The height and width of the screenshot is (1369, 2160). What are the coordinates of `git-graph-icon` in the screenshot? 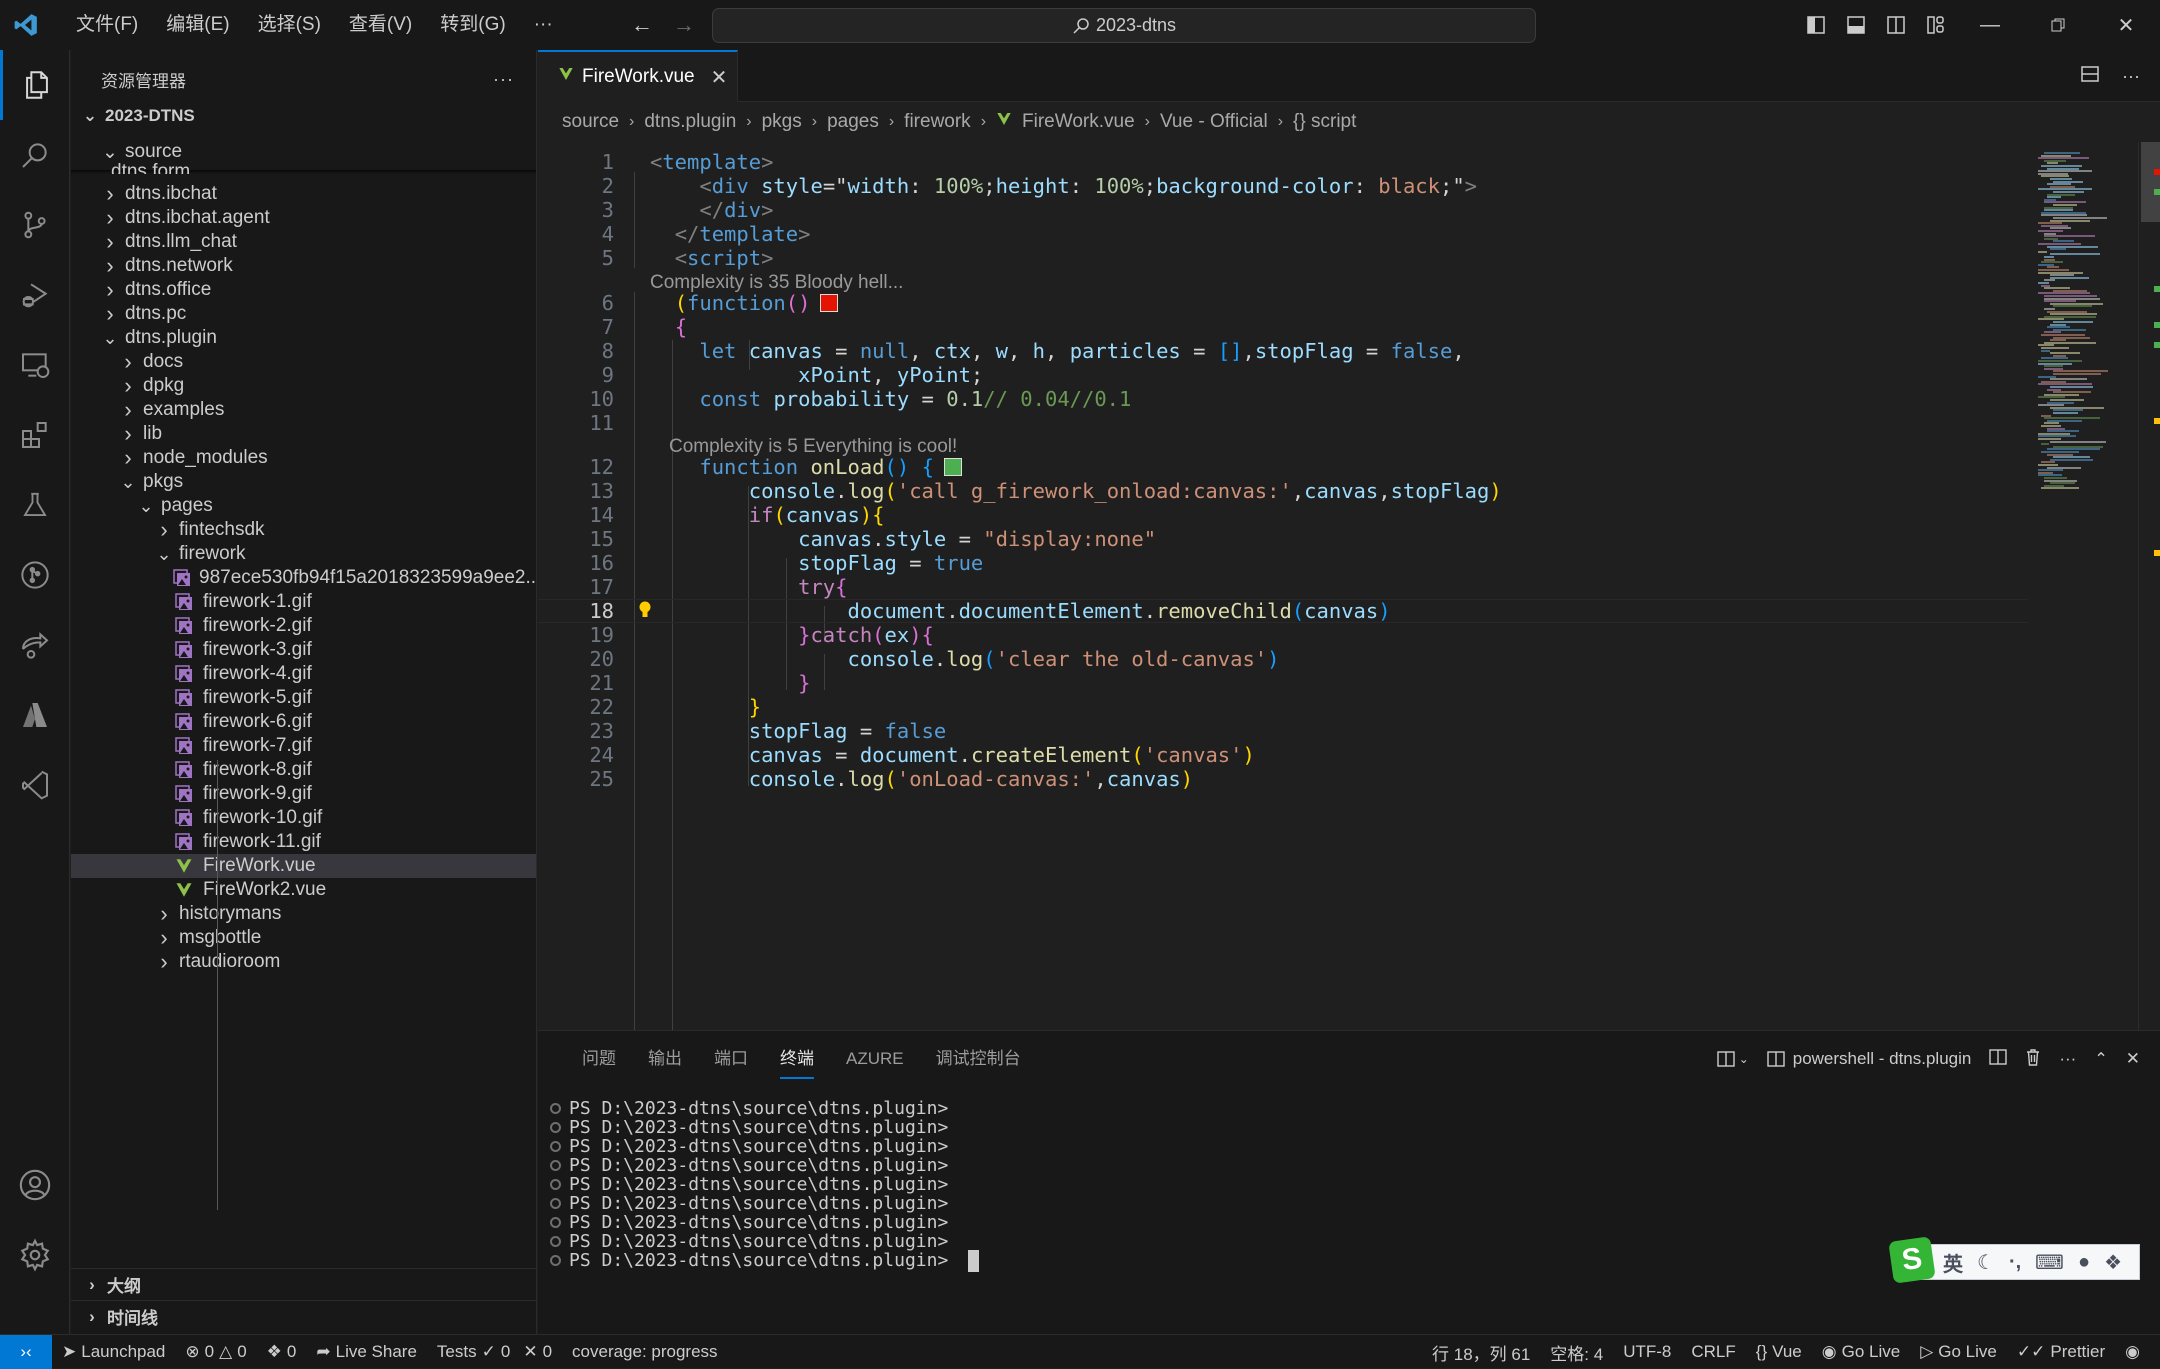 It's located at (35, 575).